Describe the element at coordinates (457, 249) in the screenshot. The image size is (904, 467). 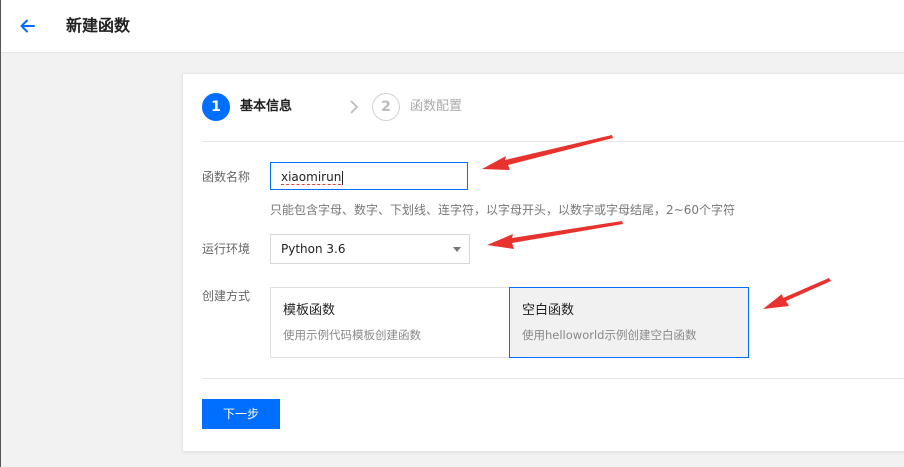
I see `caret-down-icon` at that location.